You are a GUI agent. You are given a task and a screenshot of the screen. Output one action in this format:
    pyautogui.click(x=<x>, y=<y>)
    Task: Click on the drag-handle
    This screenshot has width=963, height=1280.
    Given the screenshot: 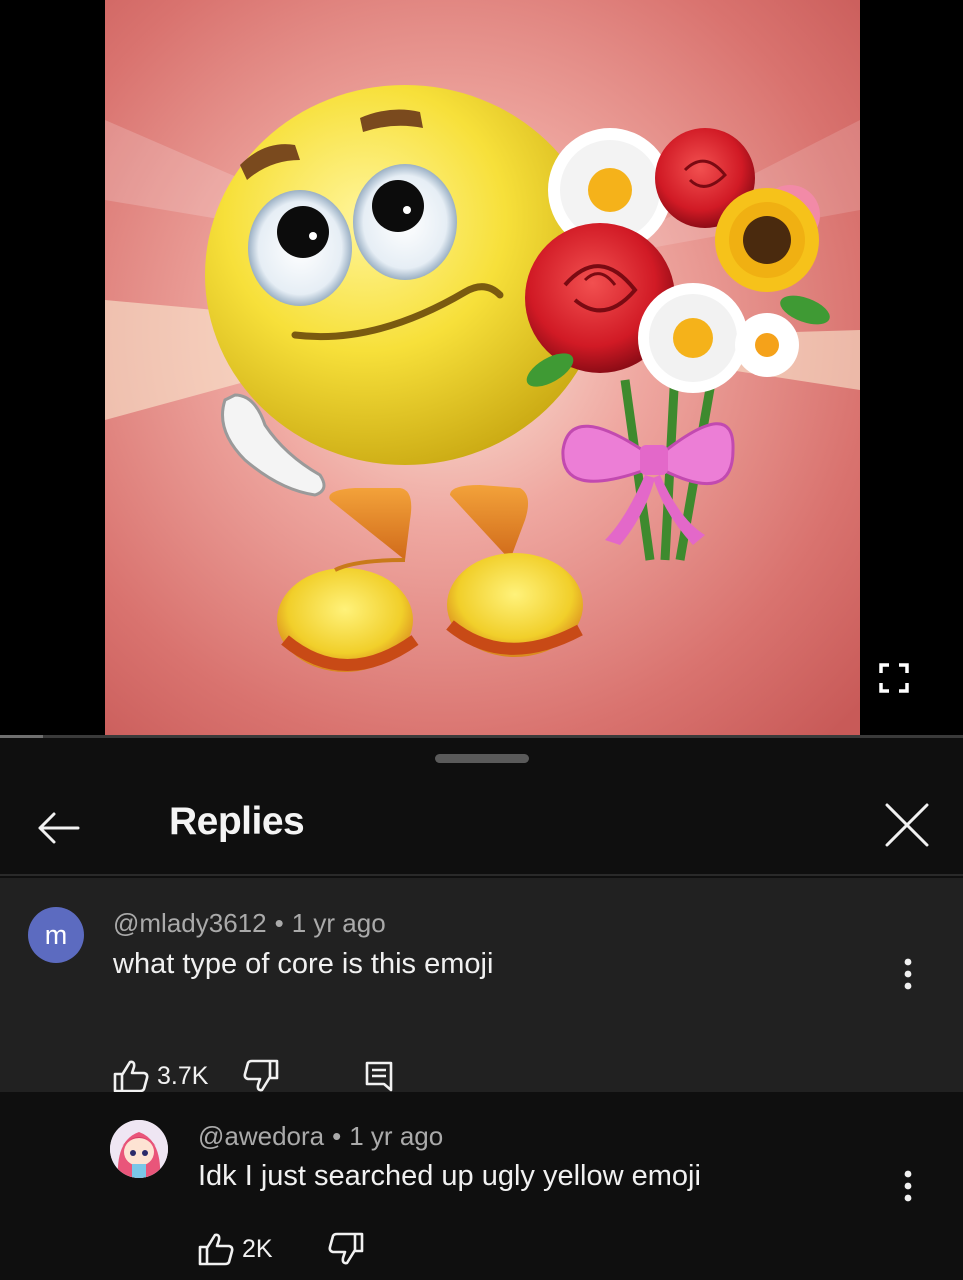 What is the action you would take?
    pyautogui.click(x=482, y=758)
    